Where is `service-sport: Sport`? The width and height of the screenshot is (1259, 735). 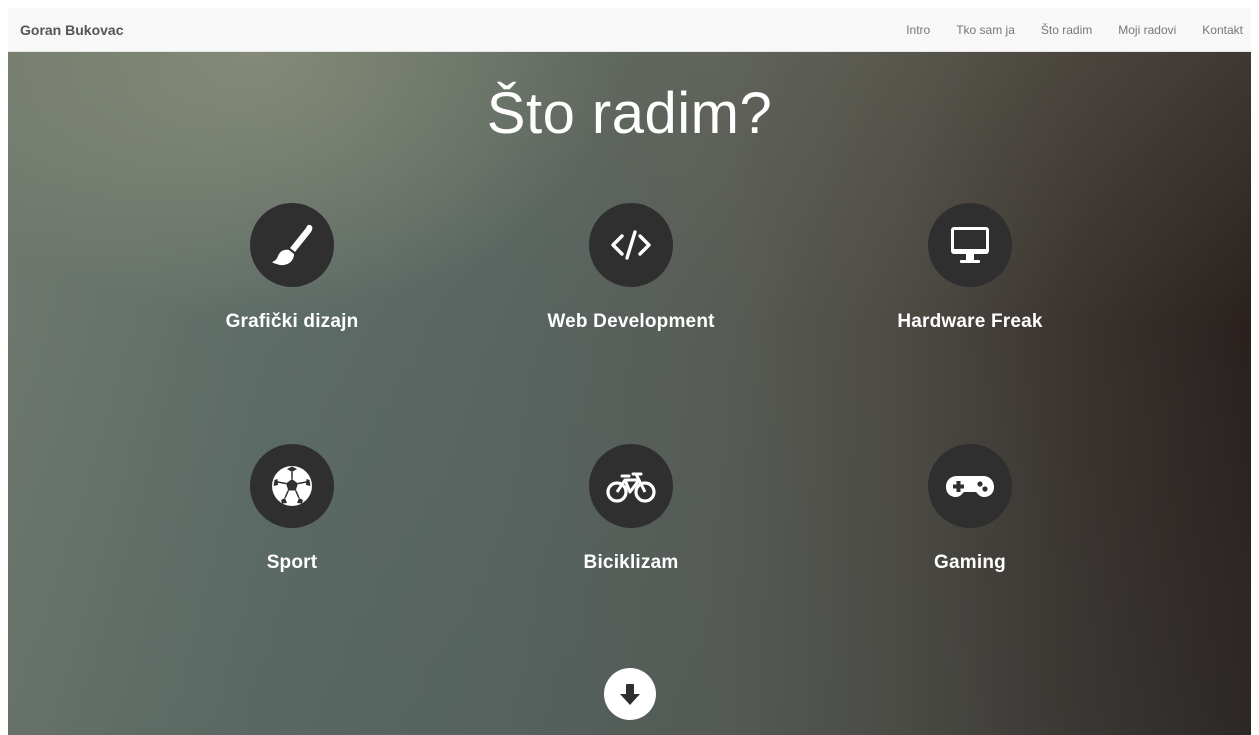
service-sport: Sport is located at coordinates (292, 509).